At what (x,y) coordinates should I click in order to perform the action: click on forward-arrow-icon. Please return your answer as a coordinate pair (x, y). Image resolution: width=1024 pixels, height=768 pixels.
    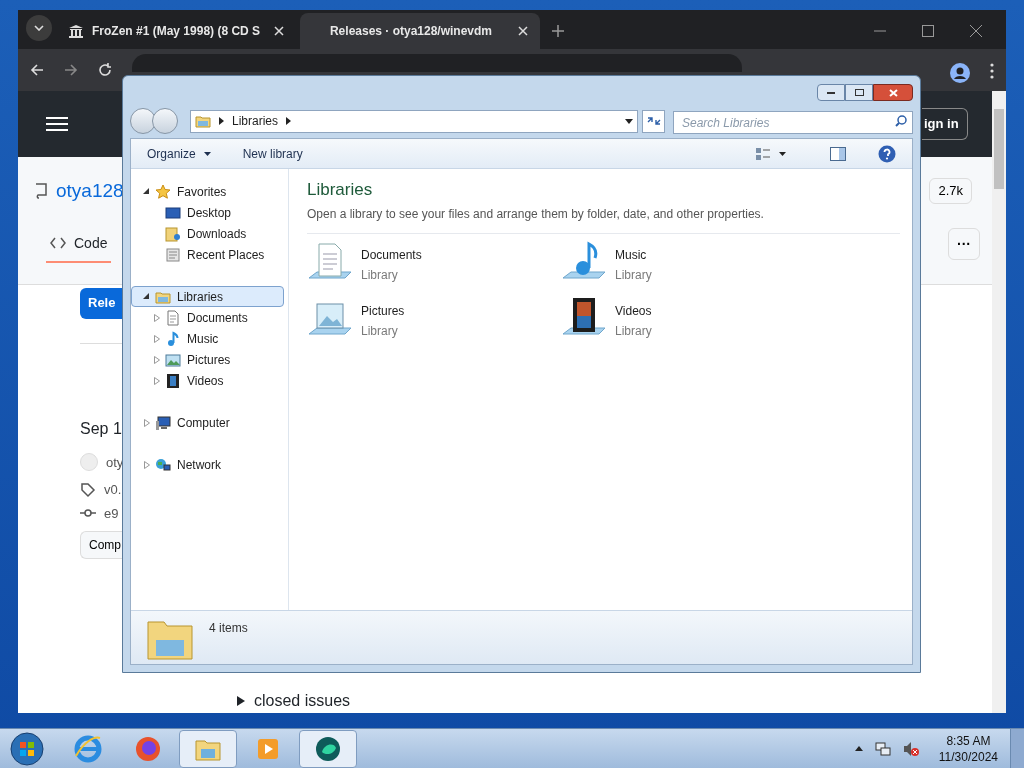
    Looking at the image, I should click on (71, 69).